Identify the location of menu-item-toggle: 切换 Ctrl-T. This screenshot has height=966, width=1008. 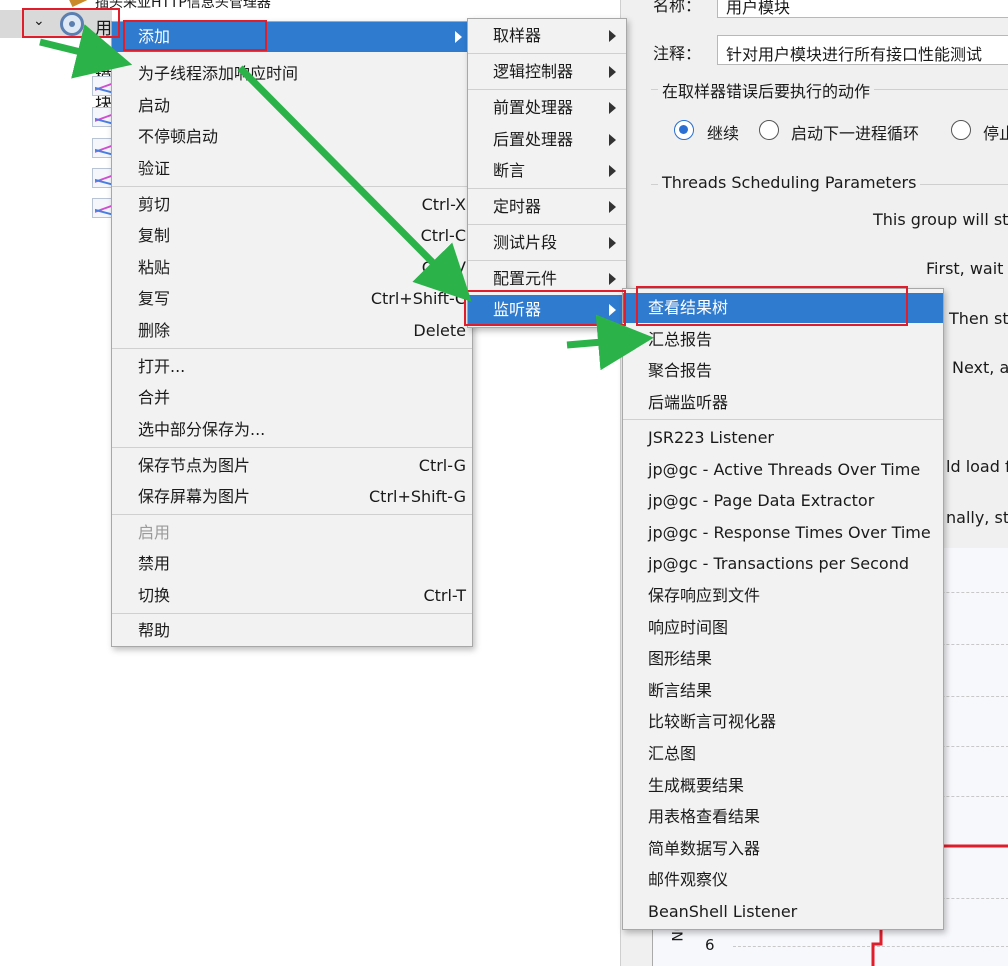
(292, 596).